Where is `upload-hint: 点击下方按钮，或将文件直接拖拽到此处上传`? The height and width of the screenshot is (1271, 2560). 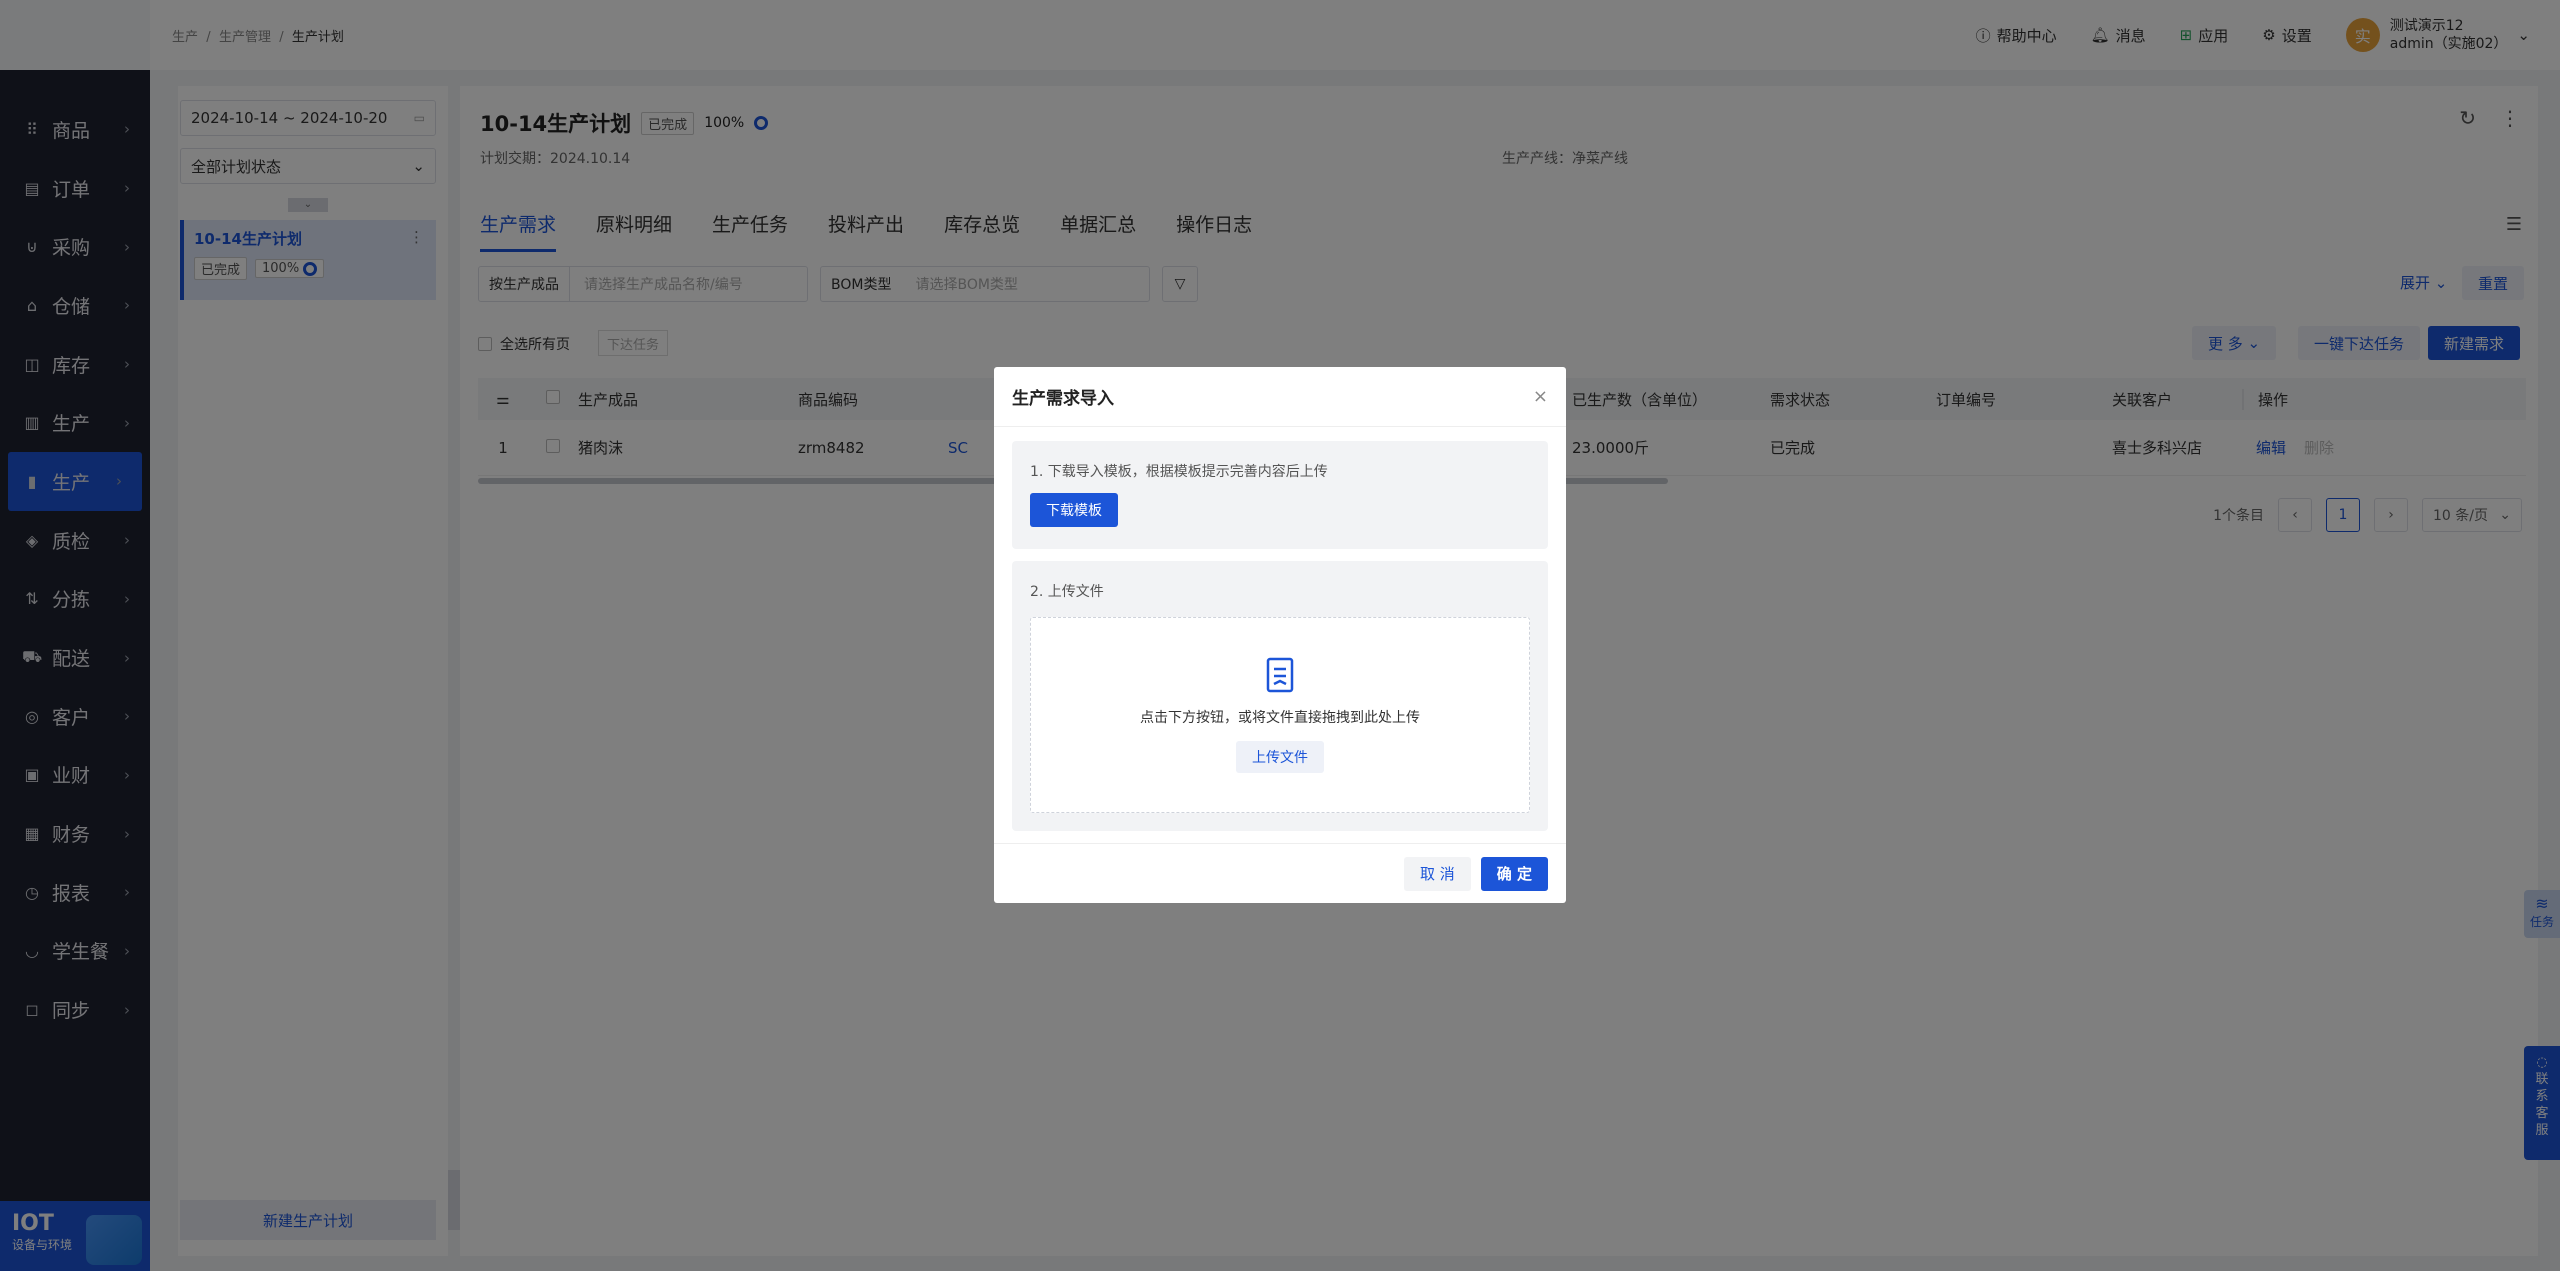
upload-hint: 点击下方按钮，或将文件直接拖拽到此处上传 is located at coordinates (1280, 718).